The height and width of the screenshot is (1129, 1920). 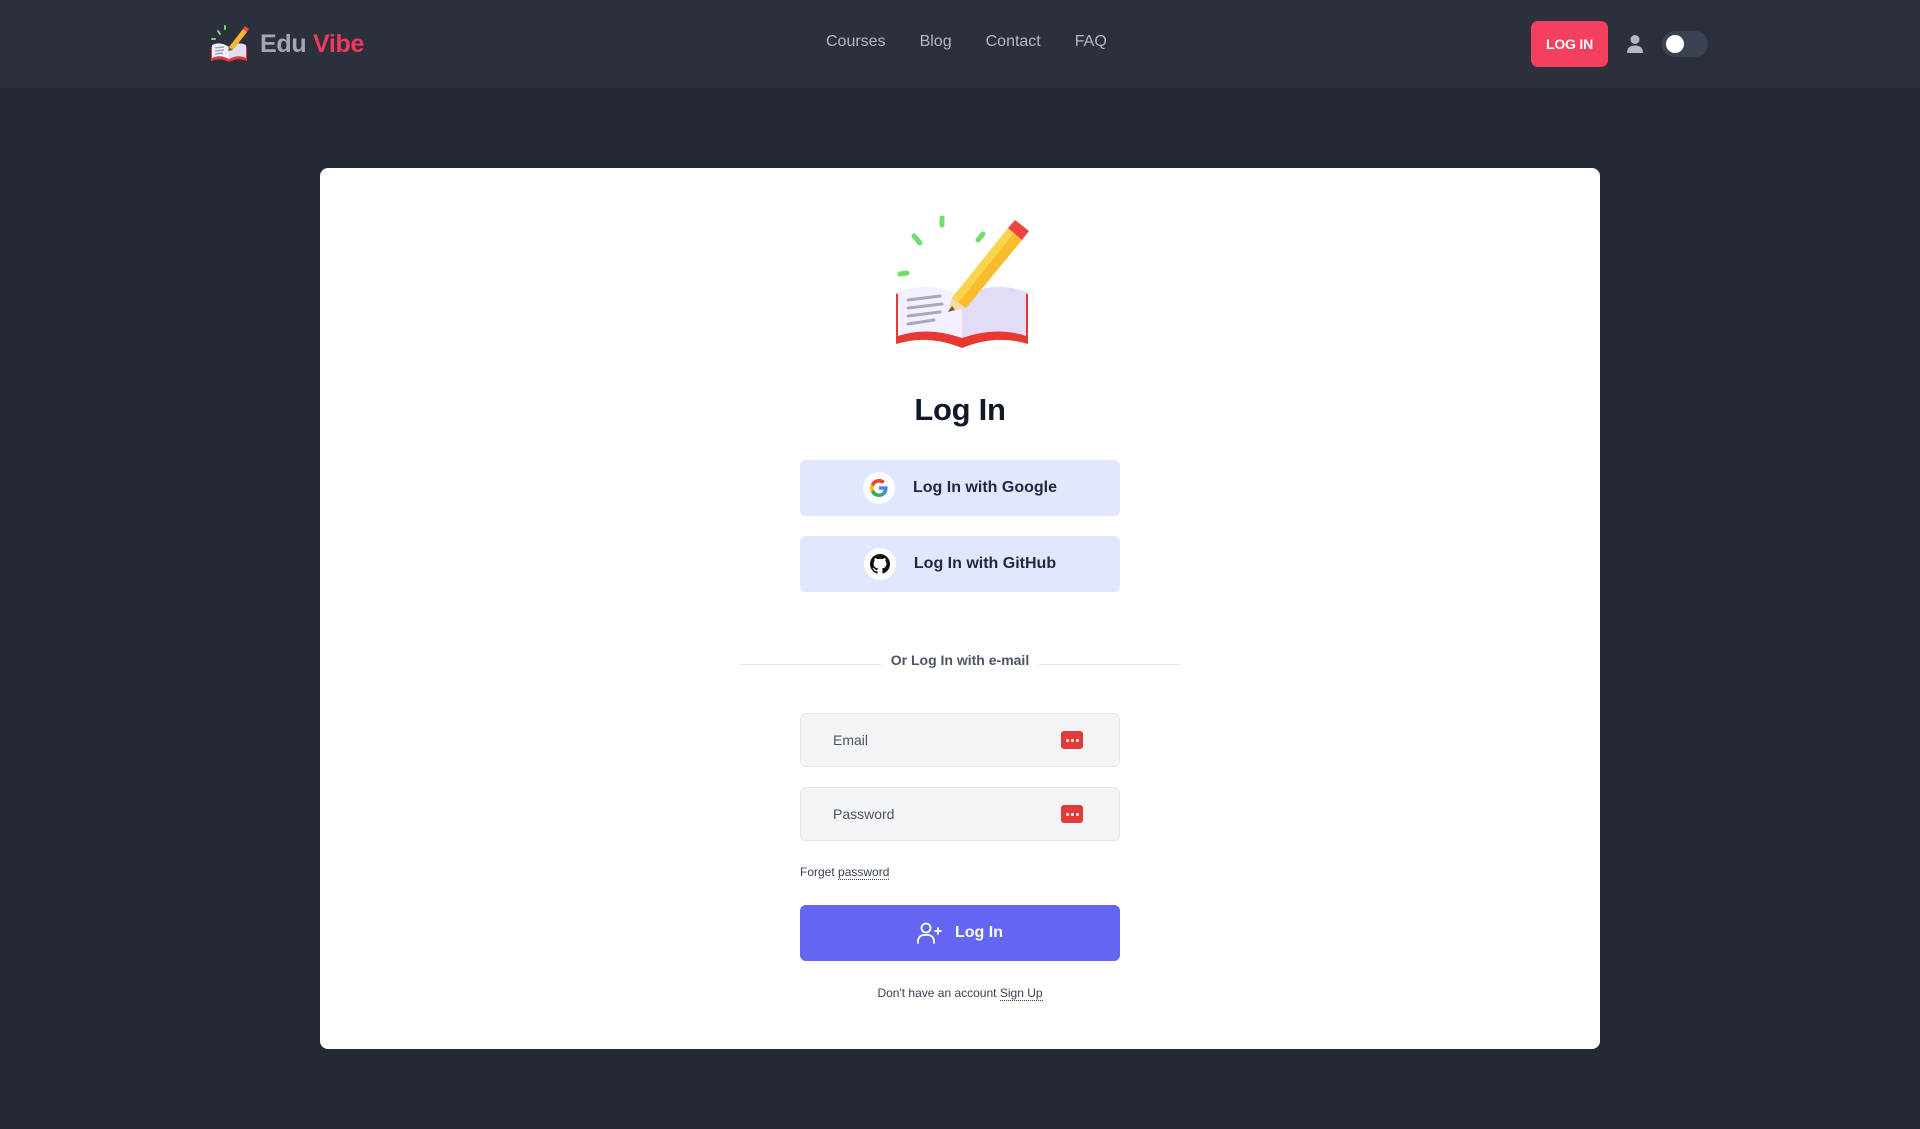 What do you see at coordinates (817, 872) in the screenshot?
I see `forget-password-prefix: Forget` at bounding box center [817, 872].